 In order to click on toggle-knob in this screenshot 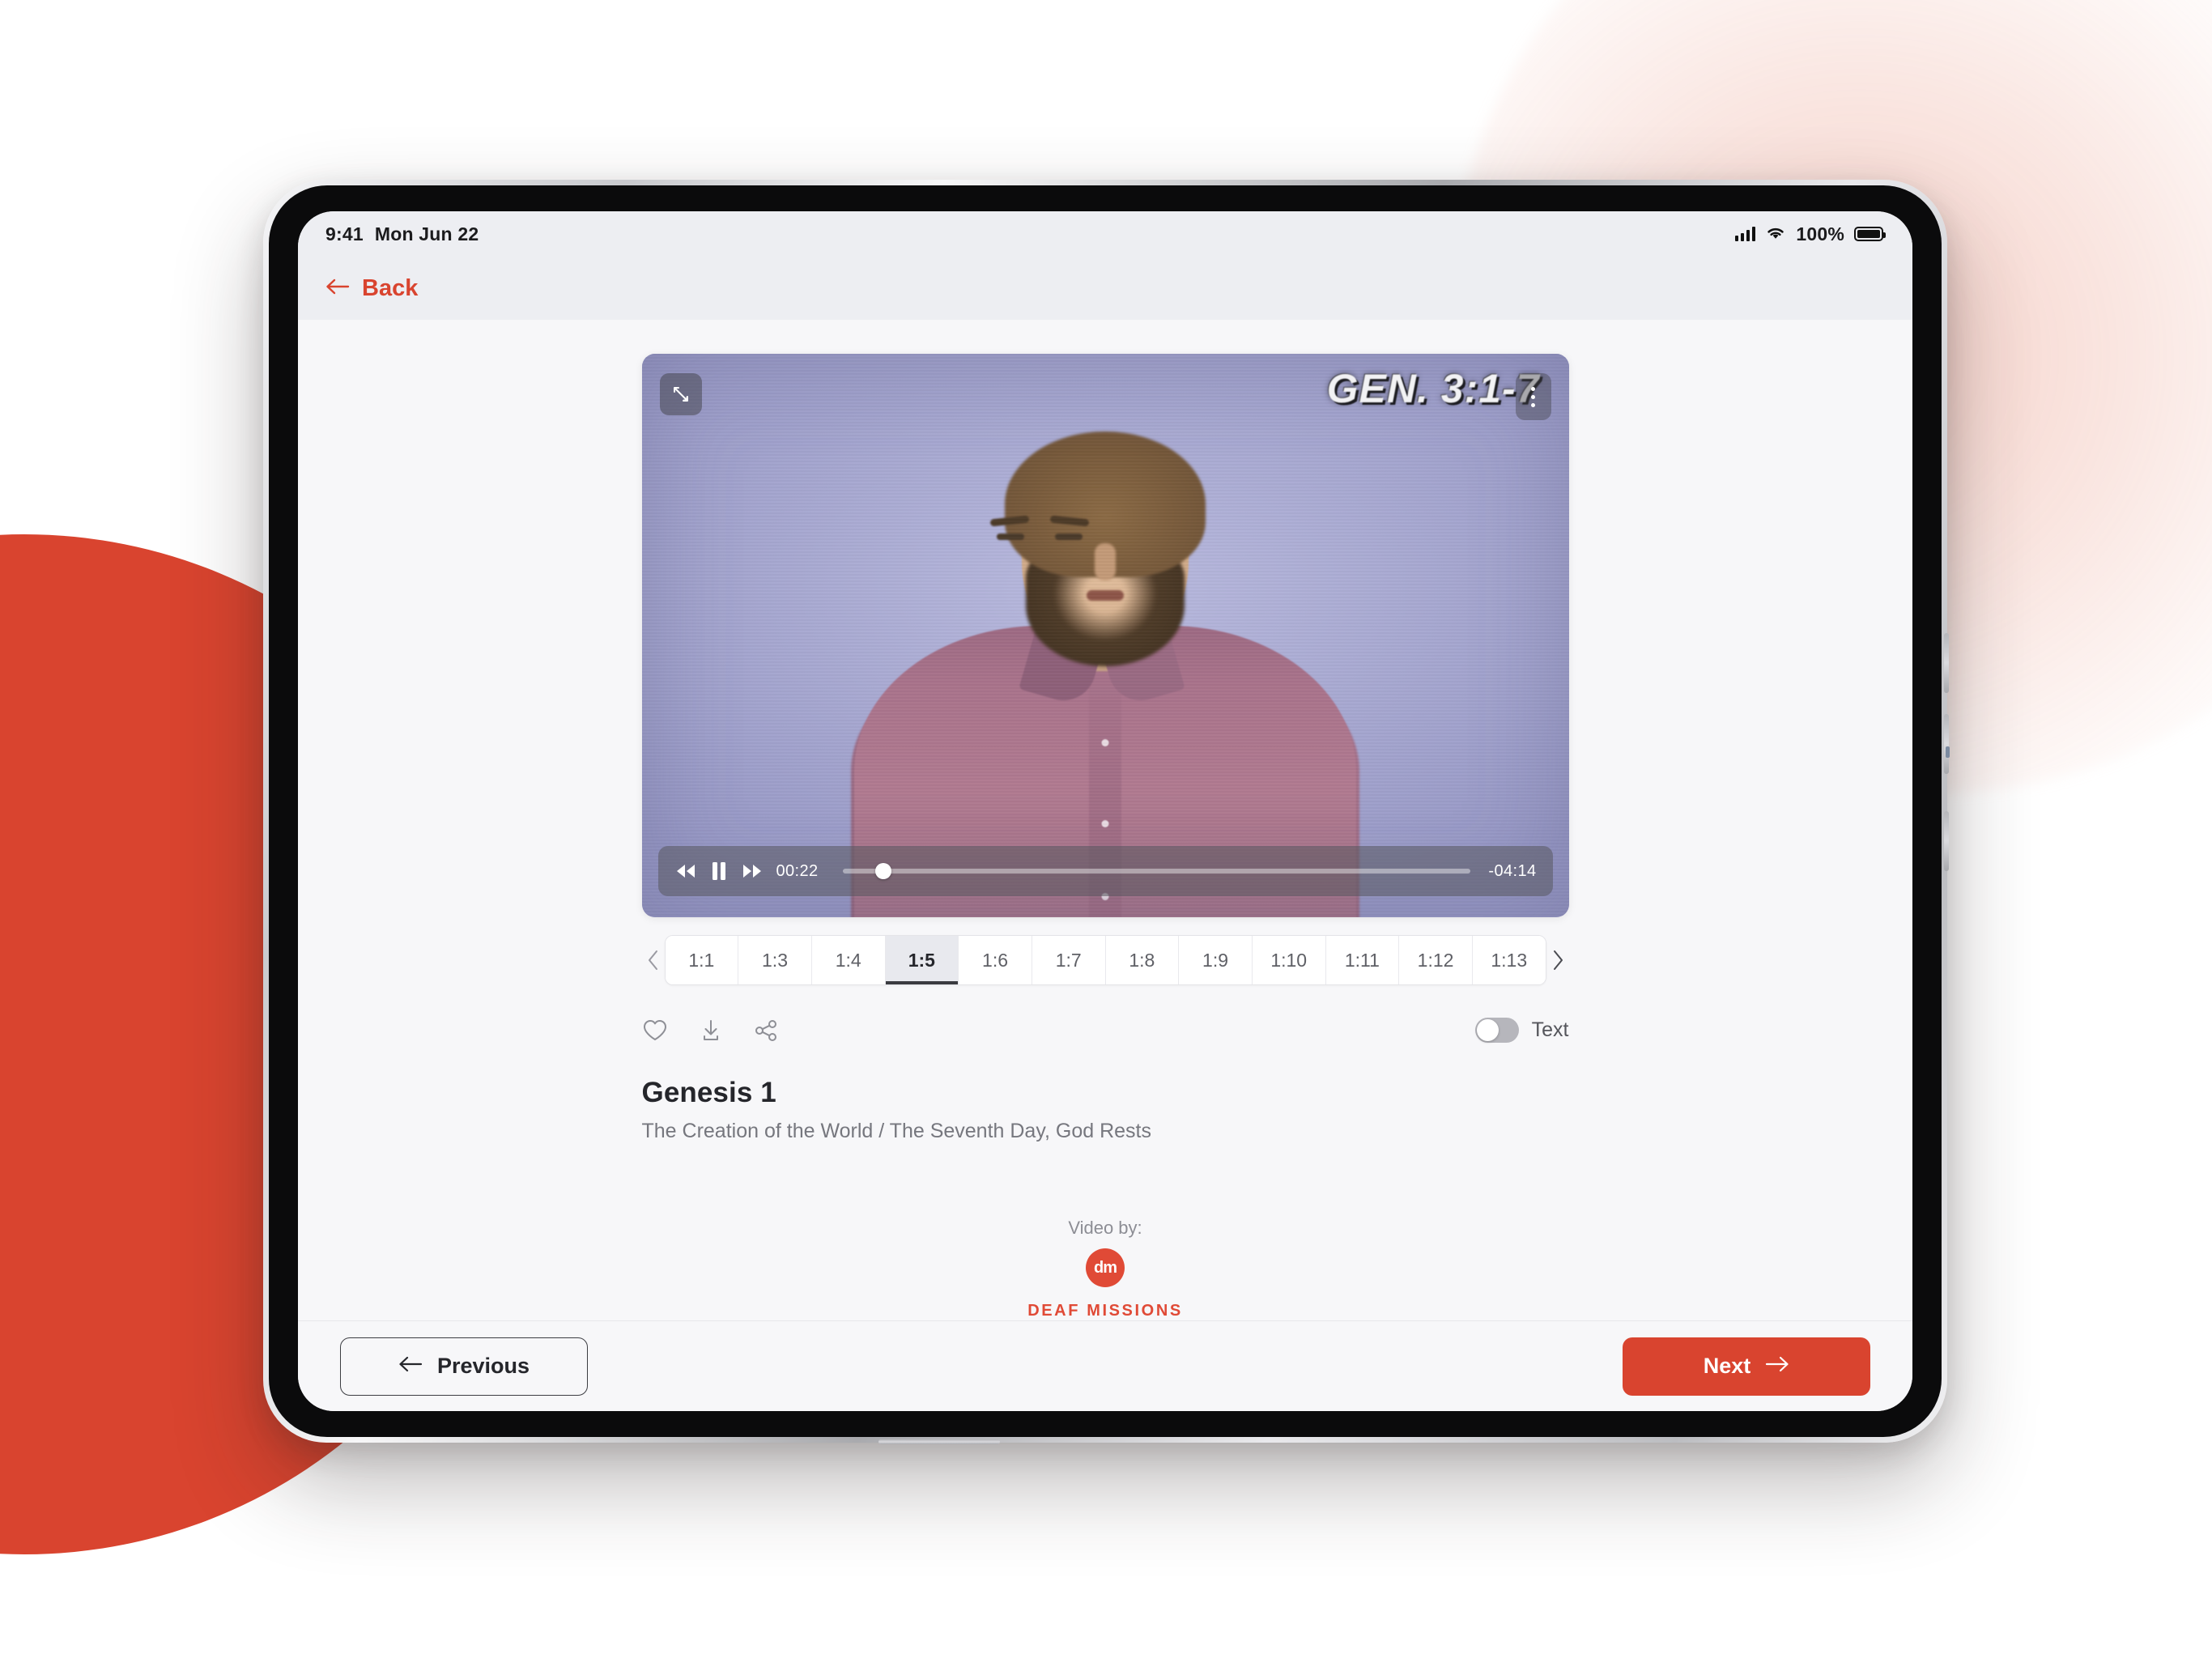, I will do `click(1488, 1030)`.